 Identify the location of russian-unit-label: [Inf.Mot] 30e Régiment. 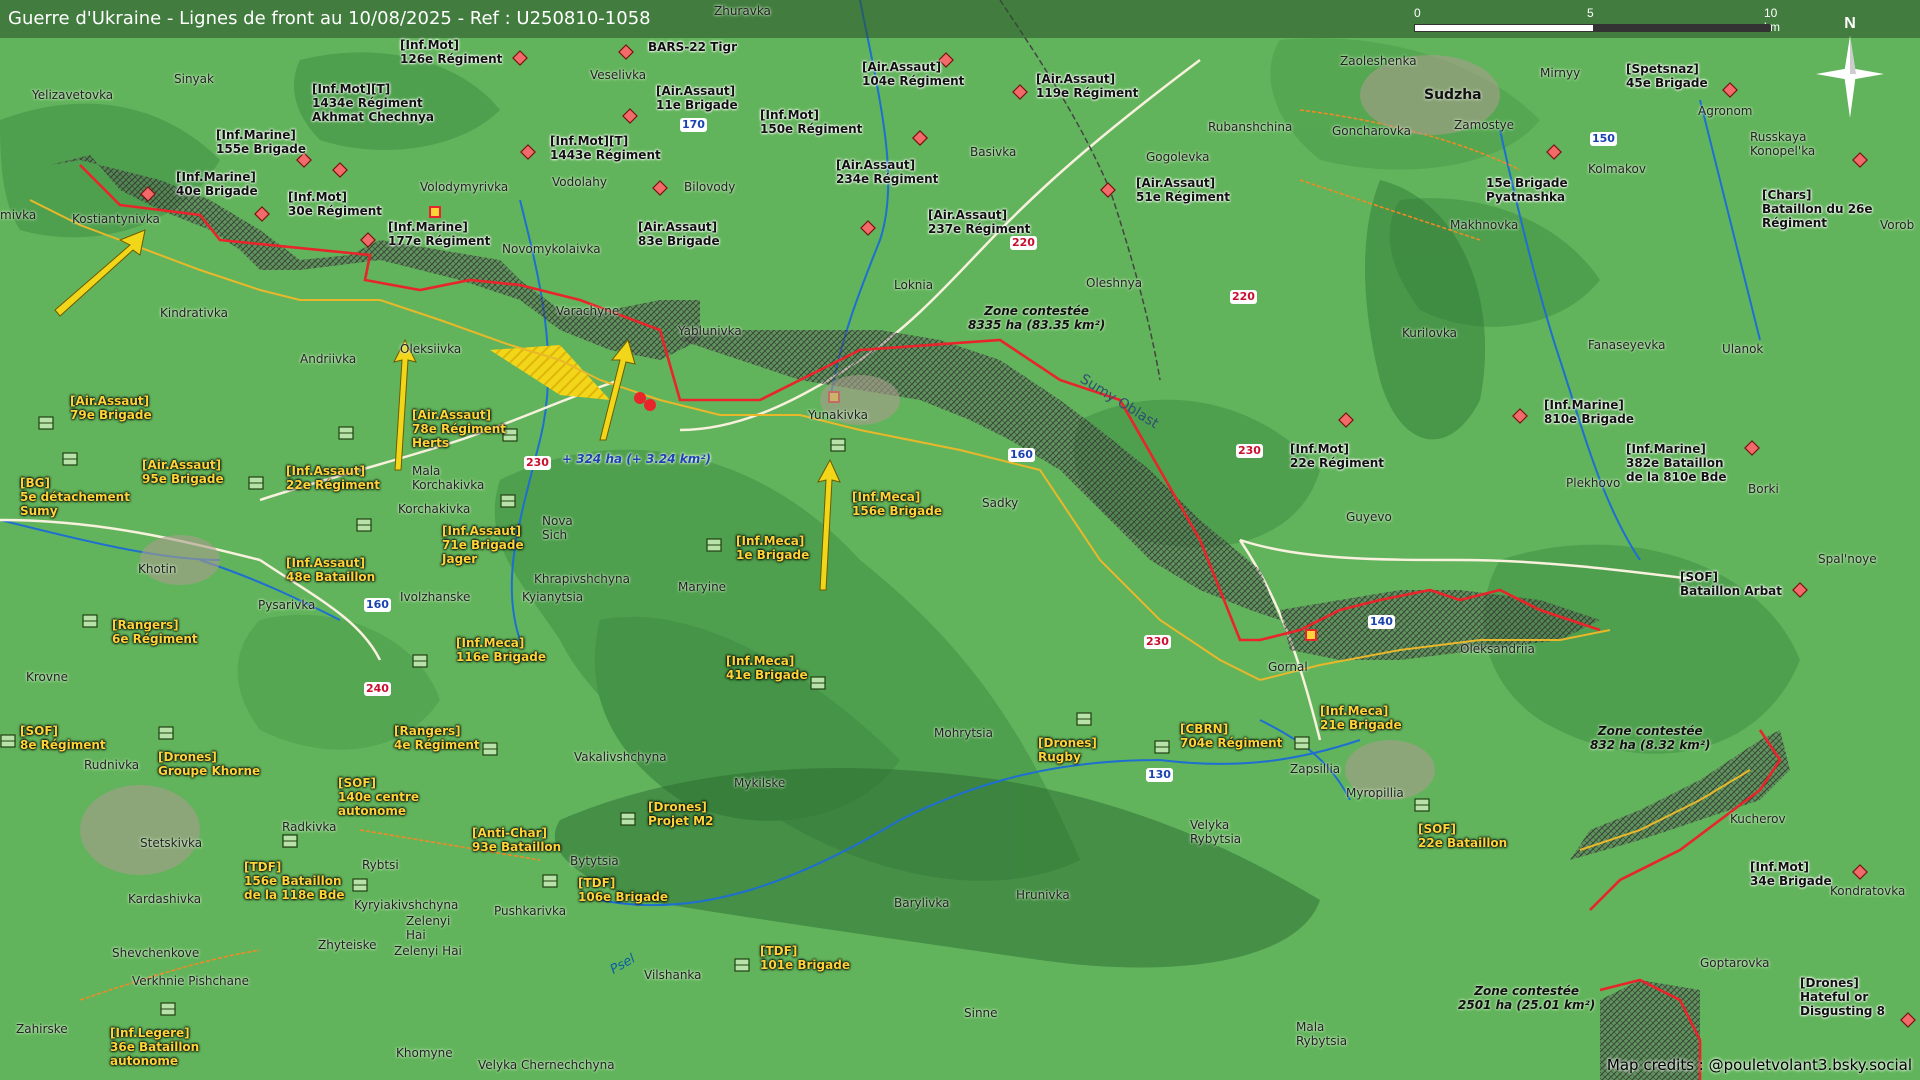
(335, 204).